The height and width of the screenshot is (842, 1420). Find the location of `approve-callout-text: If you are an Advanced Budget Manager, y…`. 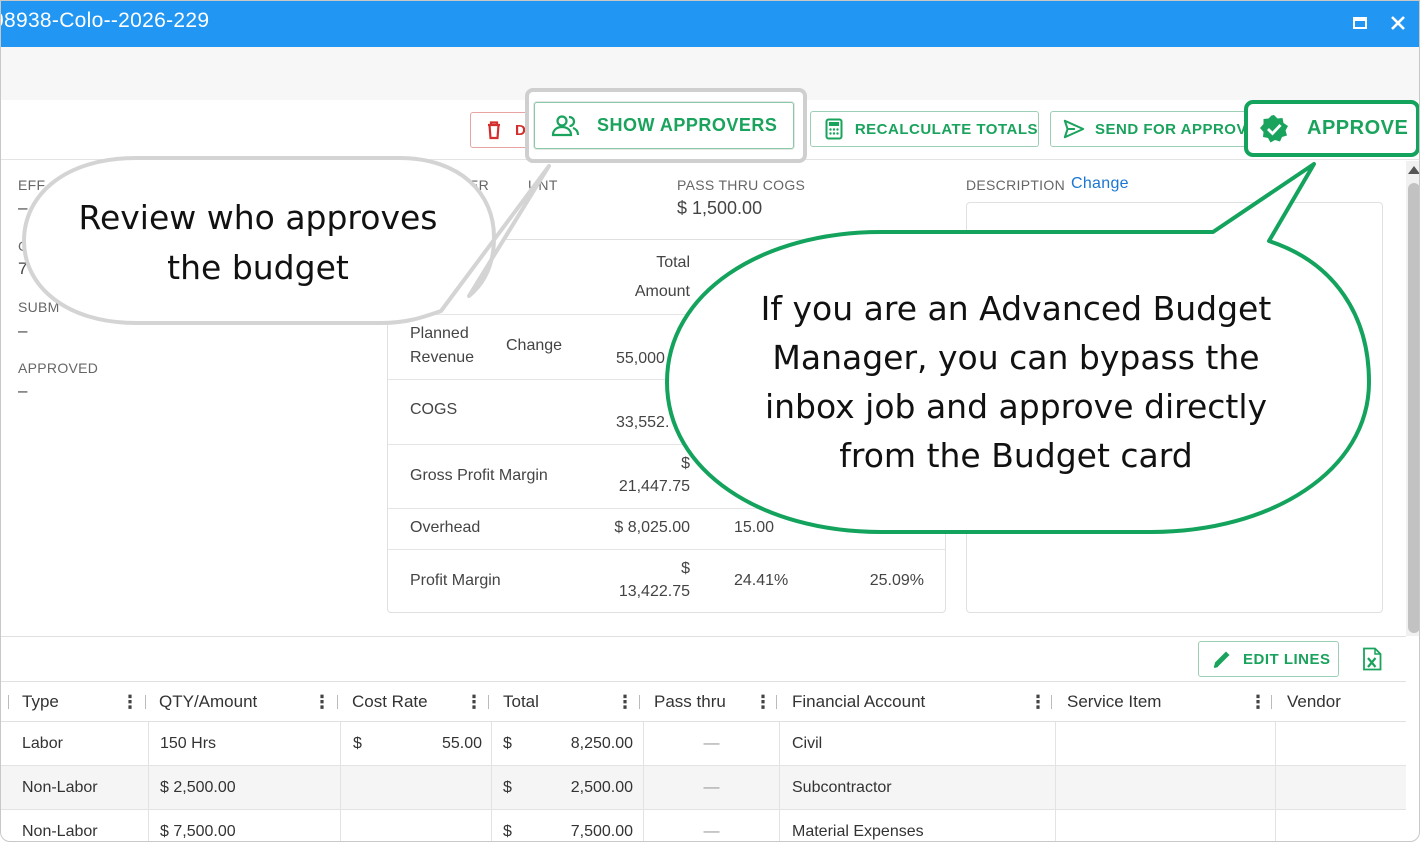

approve-callout-text: If you are an Advanced Budget Manager, y… is located at coordinates (1016, 382).